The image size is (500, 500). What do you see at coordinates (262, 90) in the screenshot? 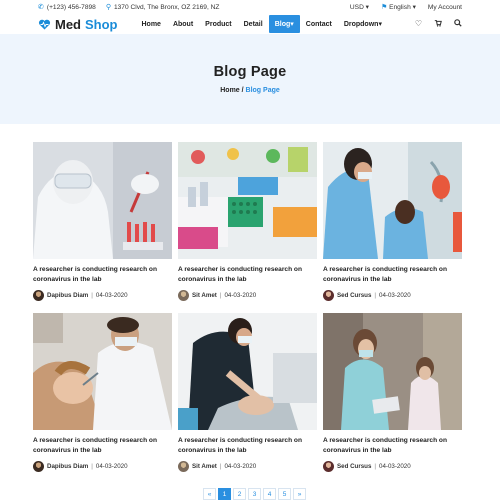
I see `breadcrumb-current: Blog Page` at bounding box center [262, 90].